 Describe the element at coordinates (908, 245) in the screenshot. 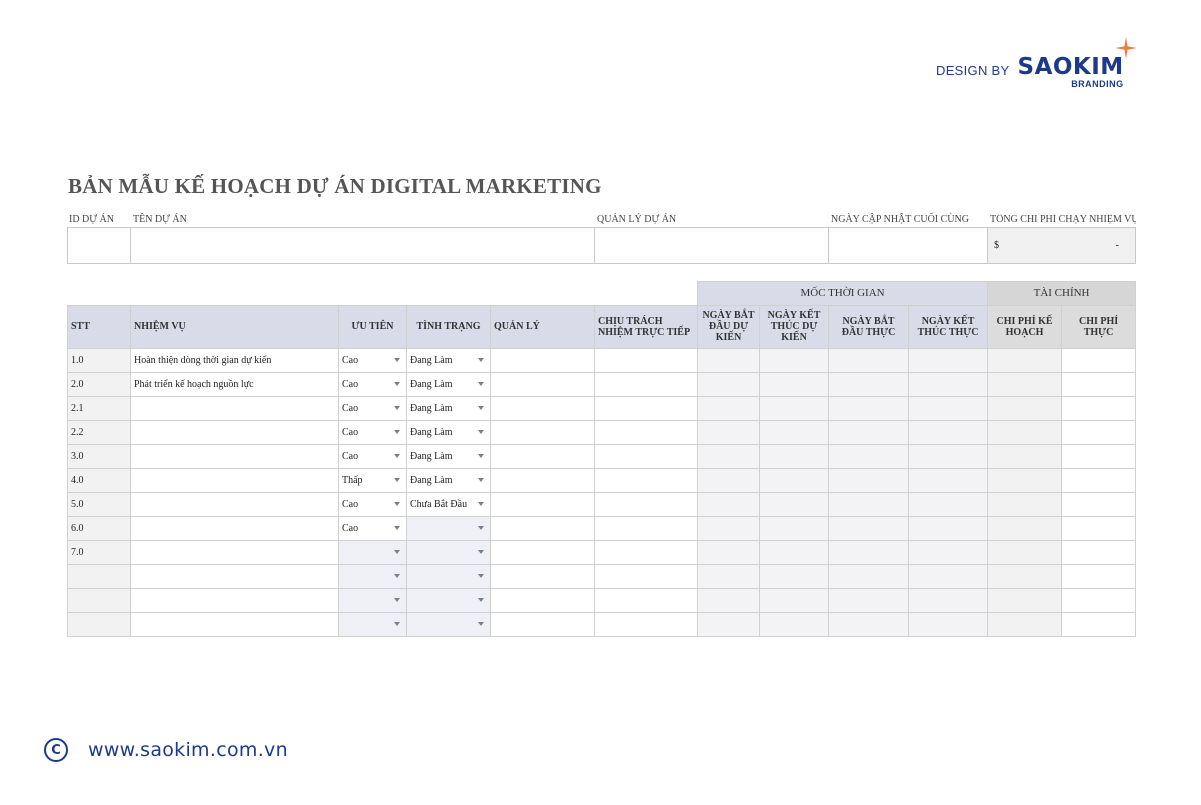

I see `last-updated-cell` at that location.